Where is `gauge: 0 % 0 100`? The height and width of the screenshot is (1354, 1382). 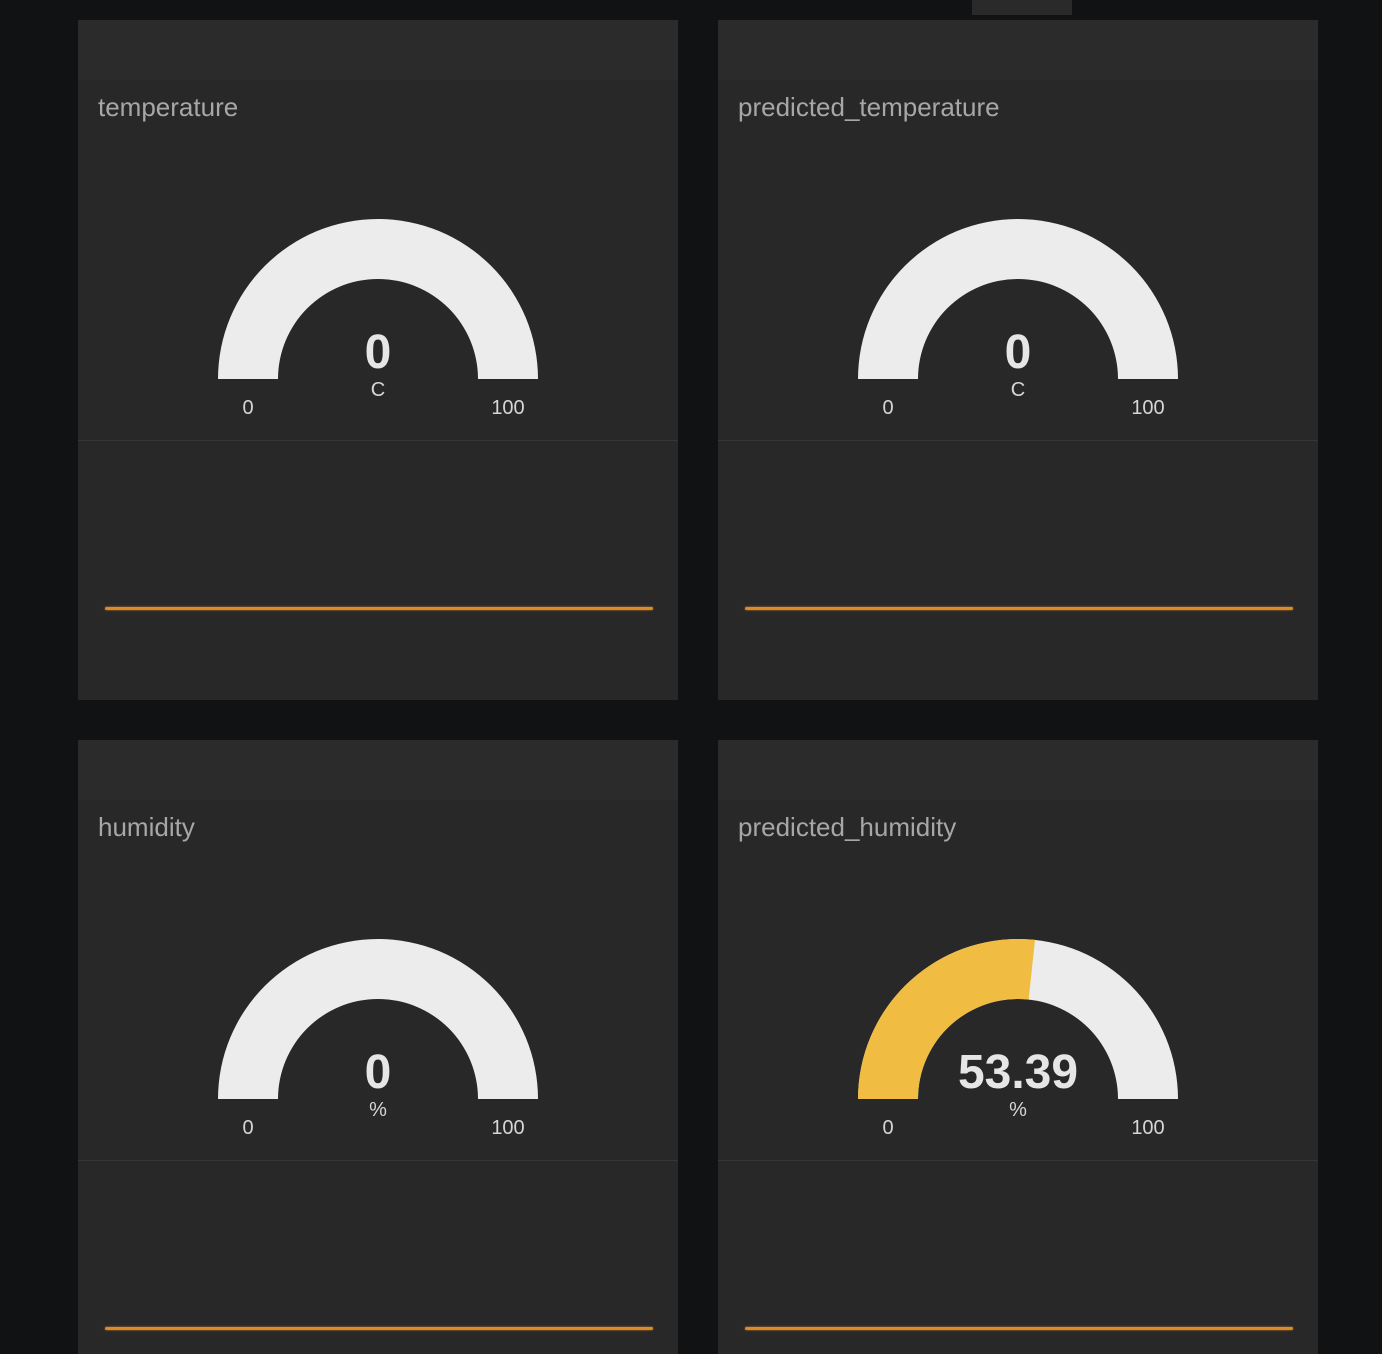
gauge: 0 % 0 100 is located at coordinates (378, 1039).